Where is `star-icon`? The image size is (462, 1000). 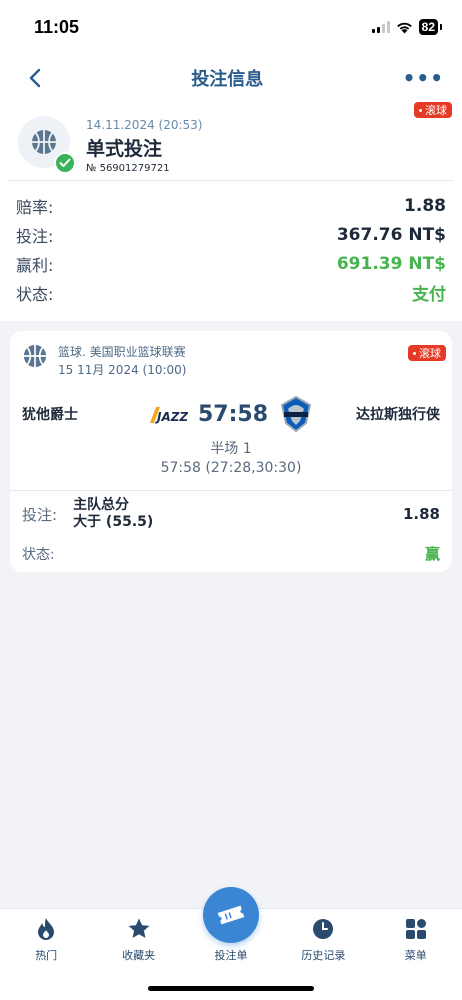
star-icon is located at coordinates (139, 929).